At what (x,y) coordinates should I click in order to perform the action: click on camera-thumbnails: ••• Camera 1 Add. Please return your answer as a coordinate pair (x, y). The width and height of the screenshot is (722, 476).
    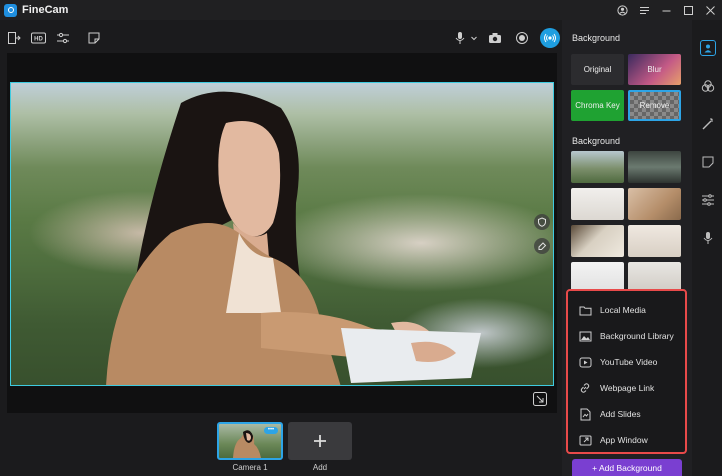
    Looking at the image, I should click on (282, 446).